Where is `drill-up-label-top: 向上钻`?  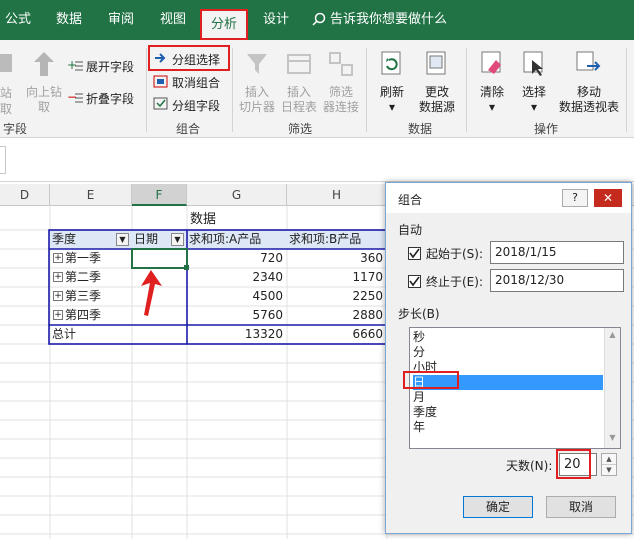
drill-up-label-top: 向上钻 is located at coordinates (43, 92).